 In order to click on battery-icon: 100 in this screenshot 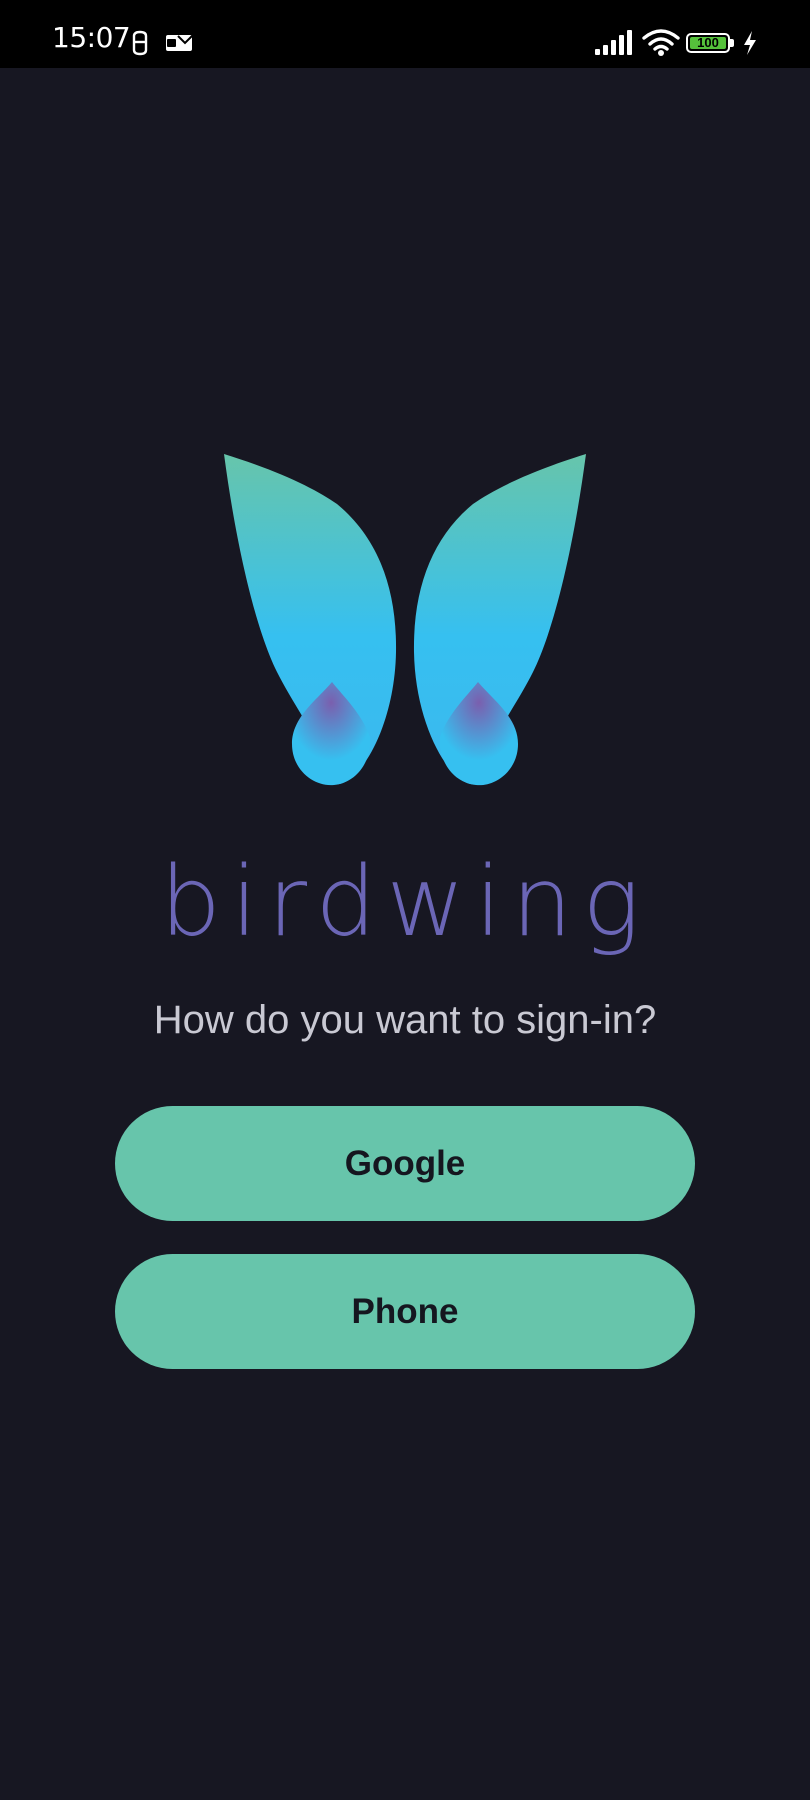, I will do `click(711, 44)`.